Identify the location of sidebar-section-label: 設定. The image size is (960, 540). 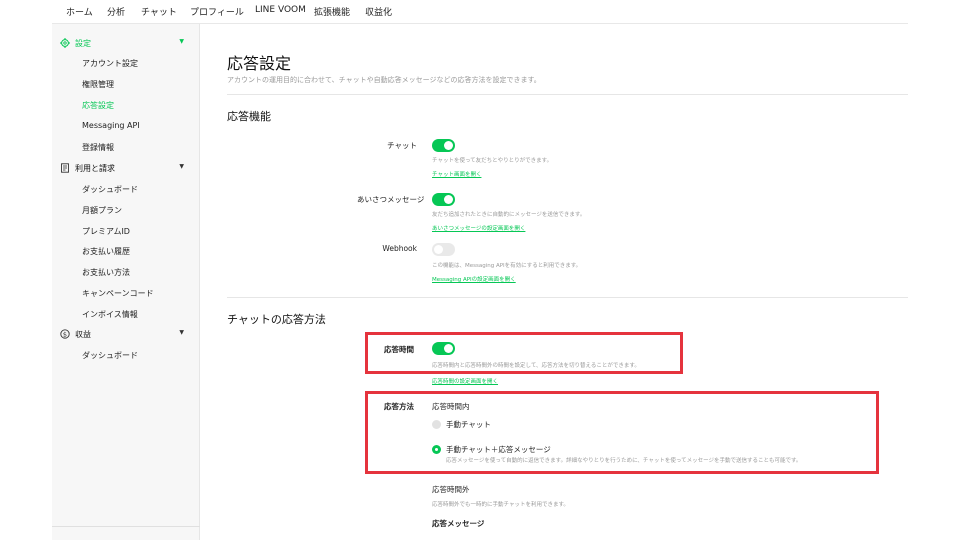
(83, 43).